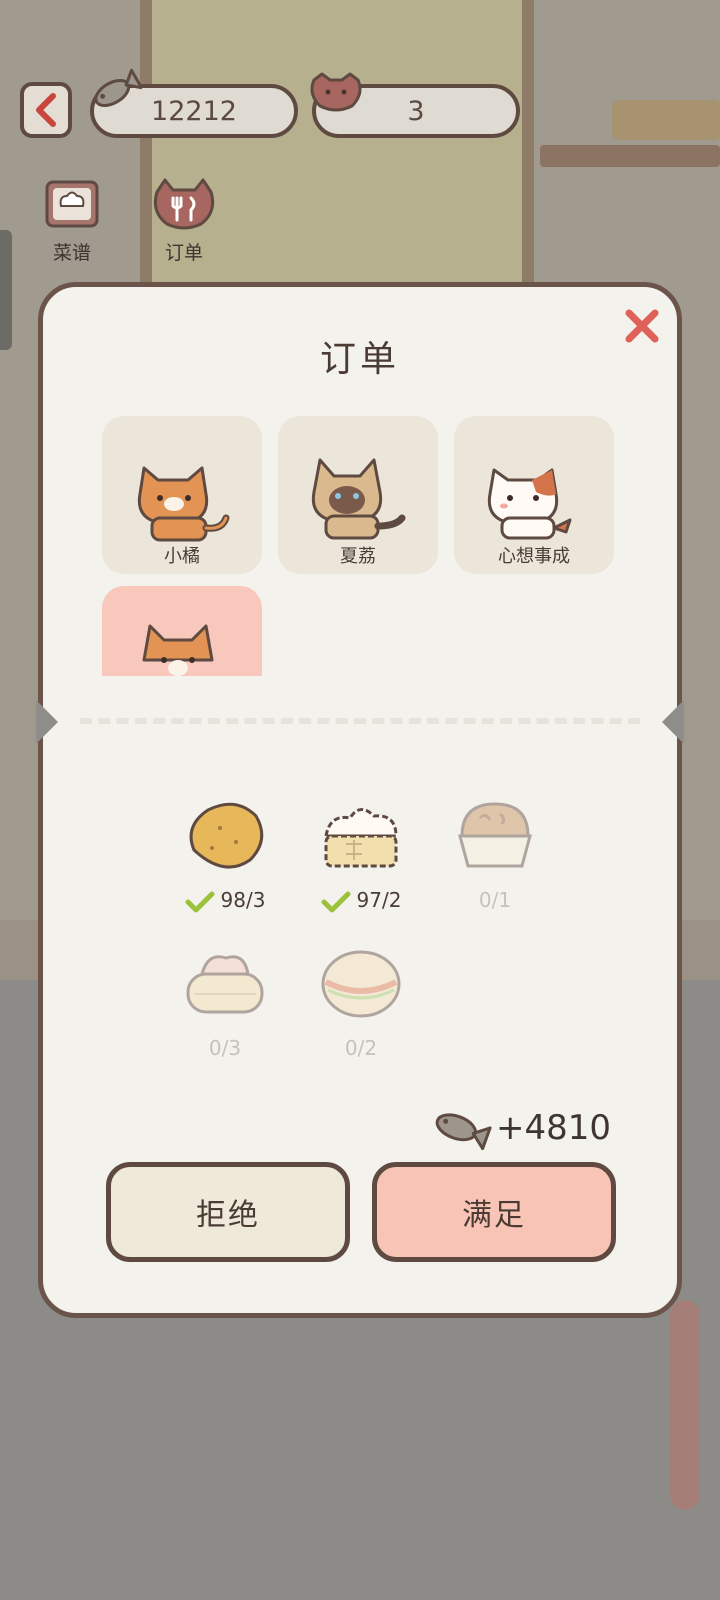  What do you see at coordinates (534, 556) in the screenshot?
I see `customer-name: 心想事成` at bounding box center [534, 556].